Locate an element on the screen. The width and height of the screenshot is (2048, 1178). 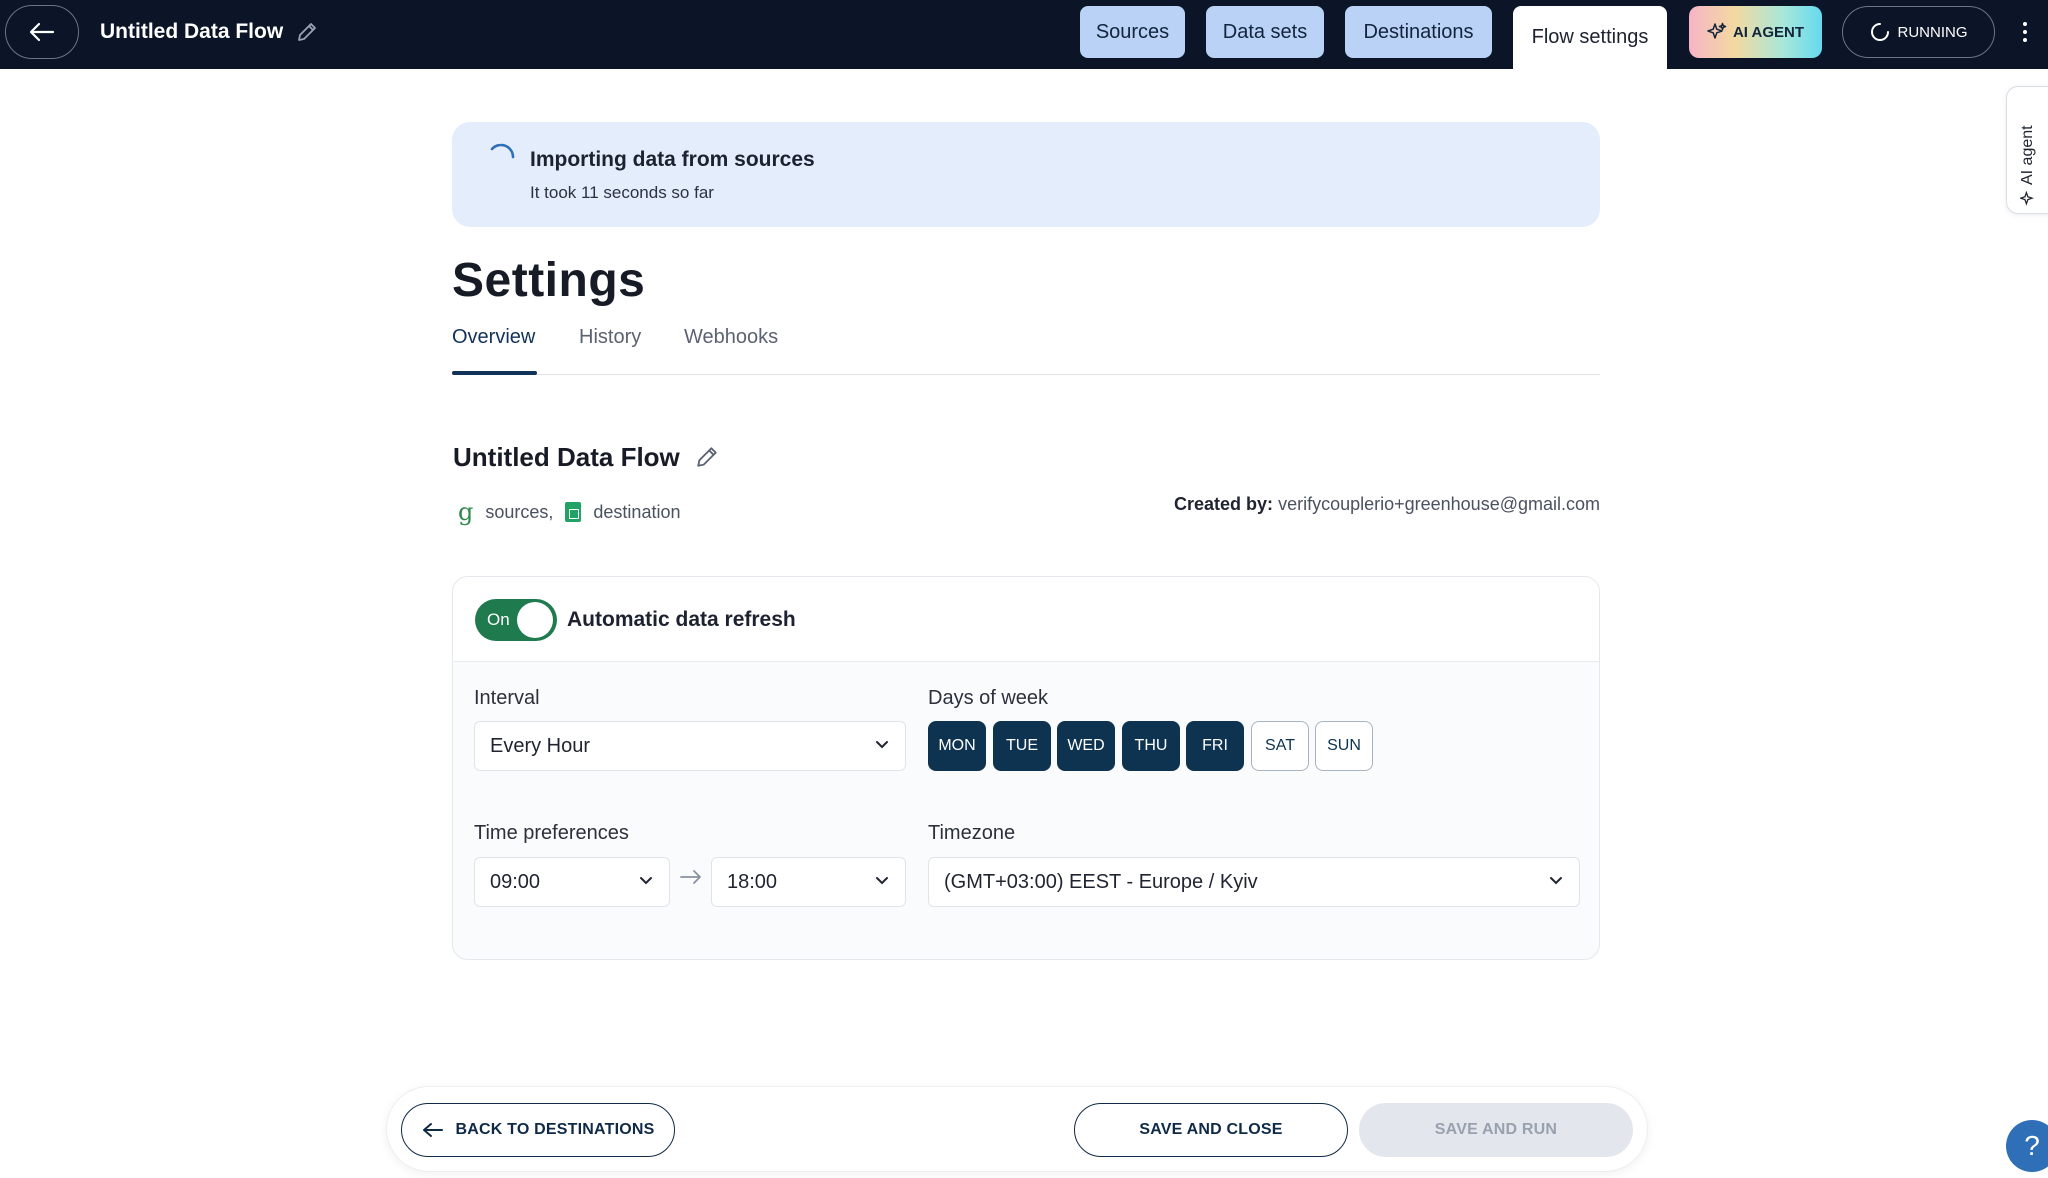
ai-agent-side-label: AI agent is located at coordinates (2027, 155).